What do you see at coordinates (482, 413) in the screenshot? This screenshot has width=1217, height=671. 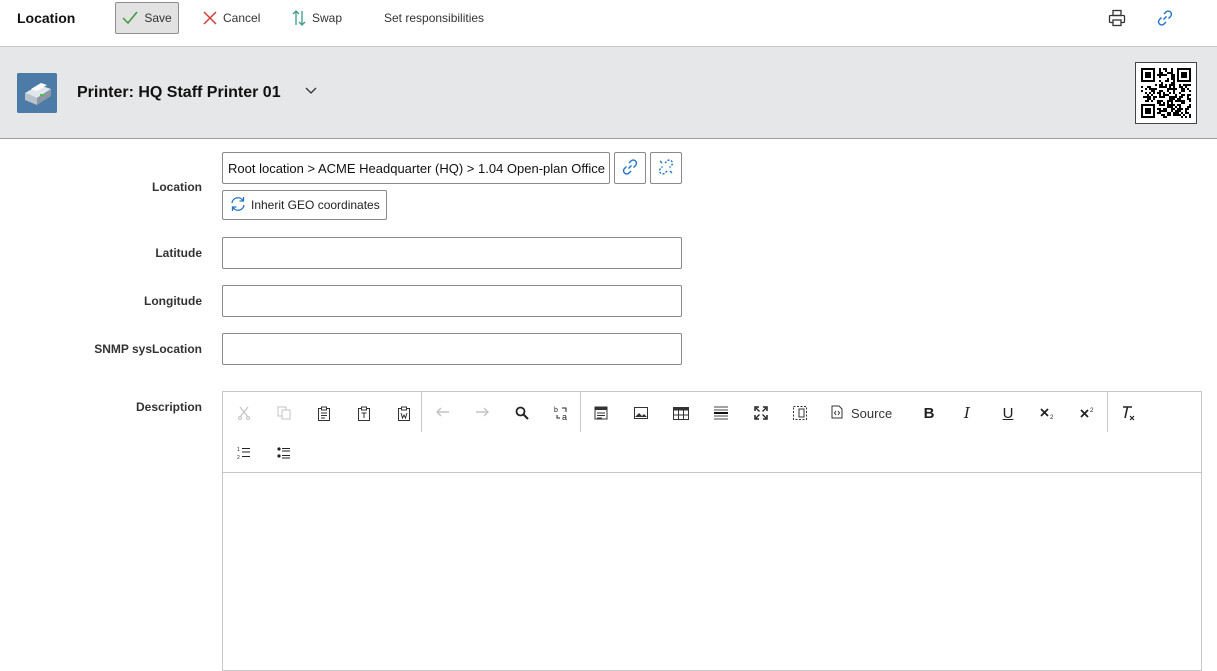 I see `redo-icon` at bounding box center [482, 413].